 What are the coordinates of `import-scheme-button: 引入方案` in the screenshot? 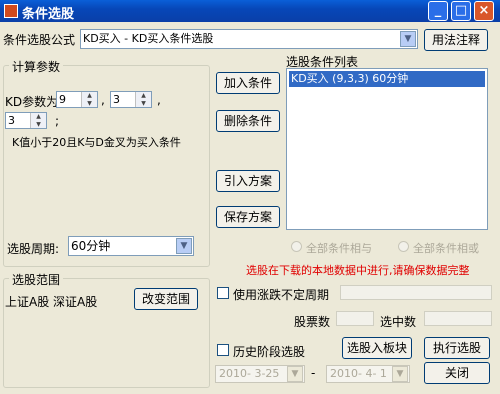 It's located at (248, 181).